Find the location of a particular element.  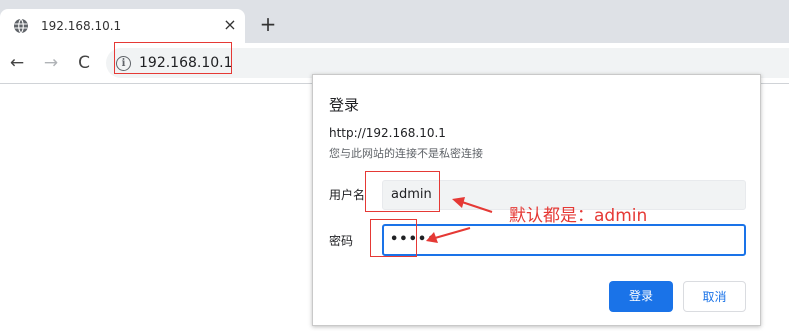

annotation-default-credentials: 默认都是：admin is located at coordinates (578, 216).